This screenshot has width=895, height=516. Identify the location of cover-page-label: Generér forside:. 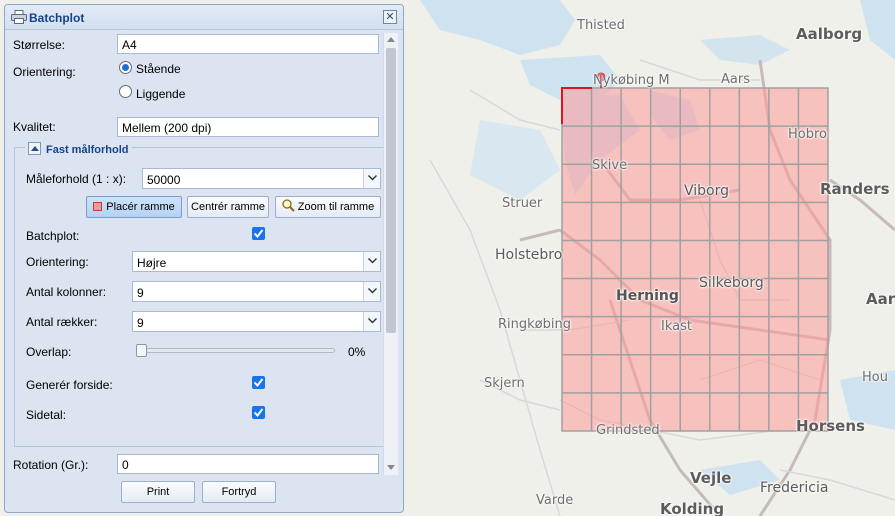
(69, 385).